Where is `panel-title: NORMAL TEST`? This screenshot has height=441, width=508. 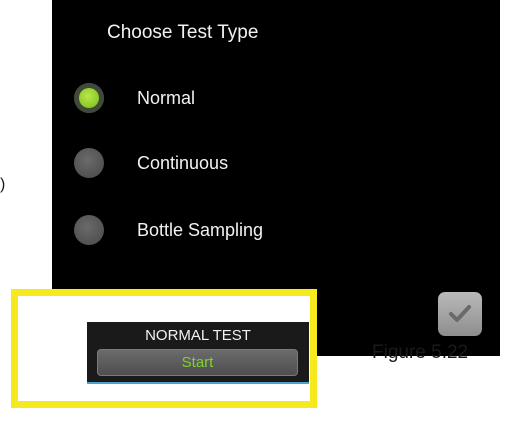
panel-title: NORMAL TEST is located at coordinates (198, 335).